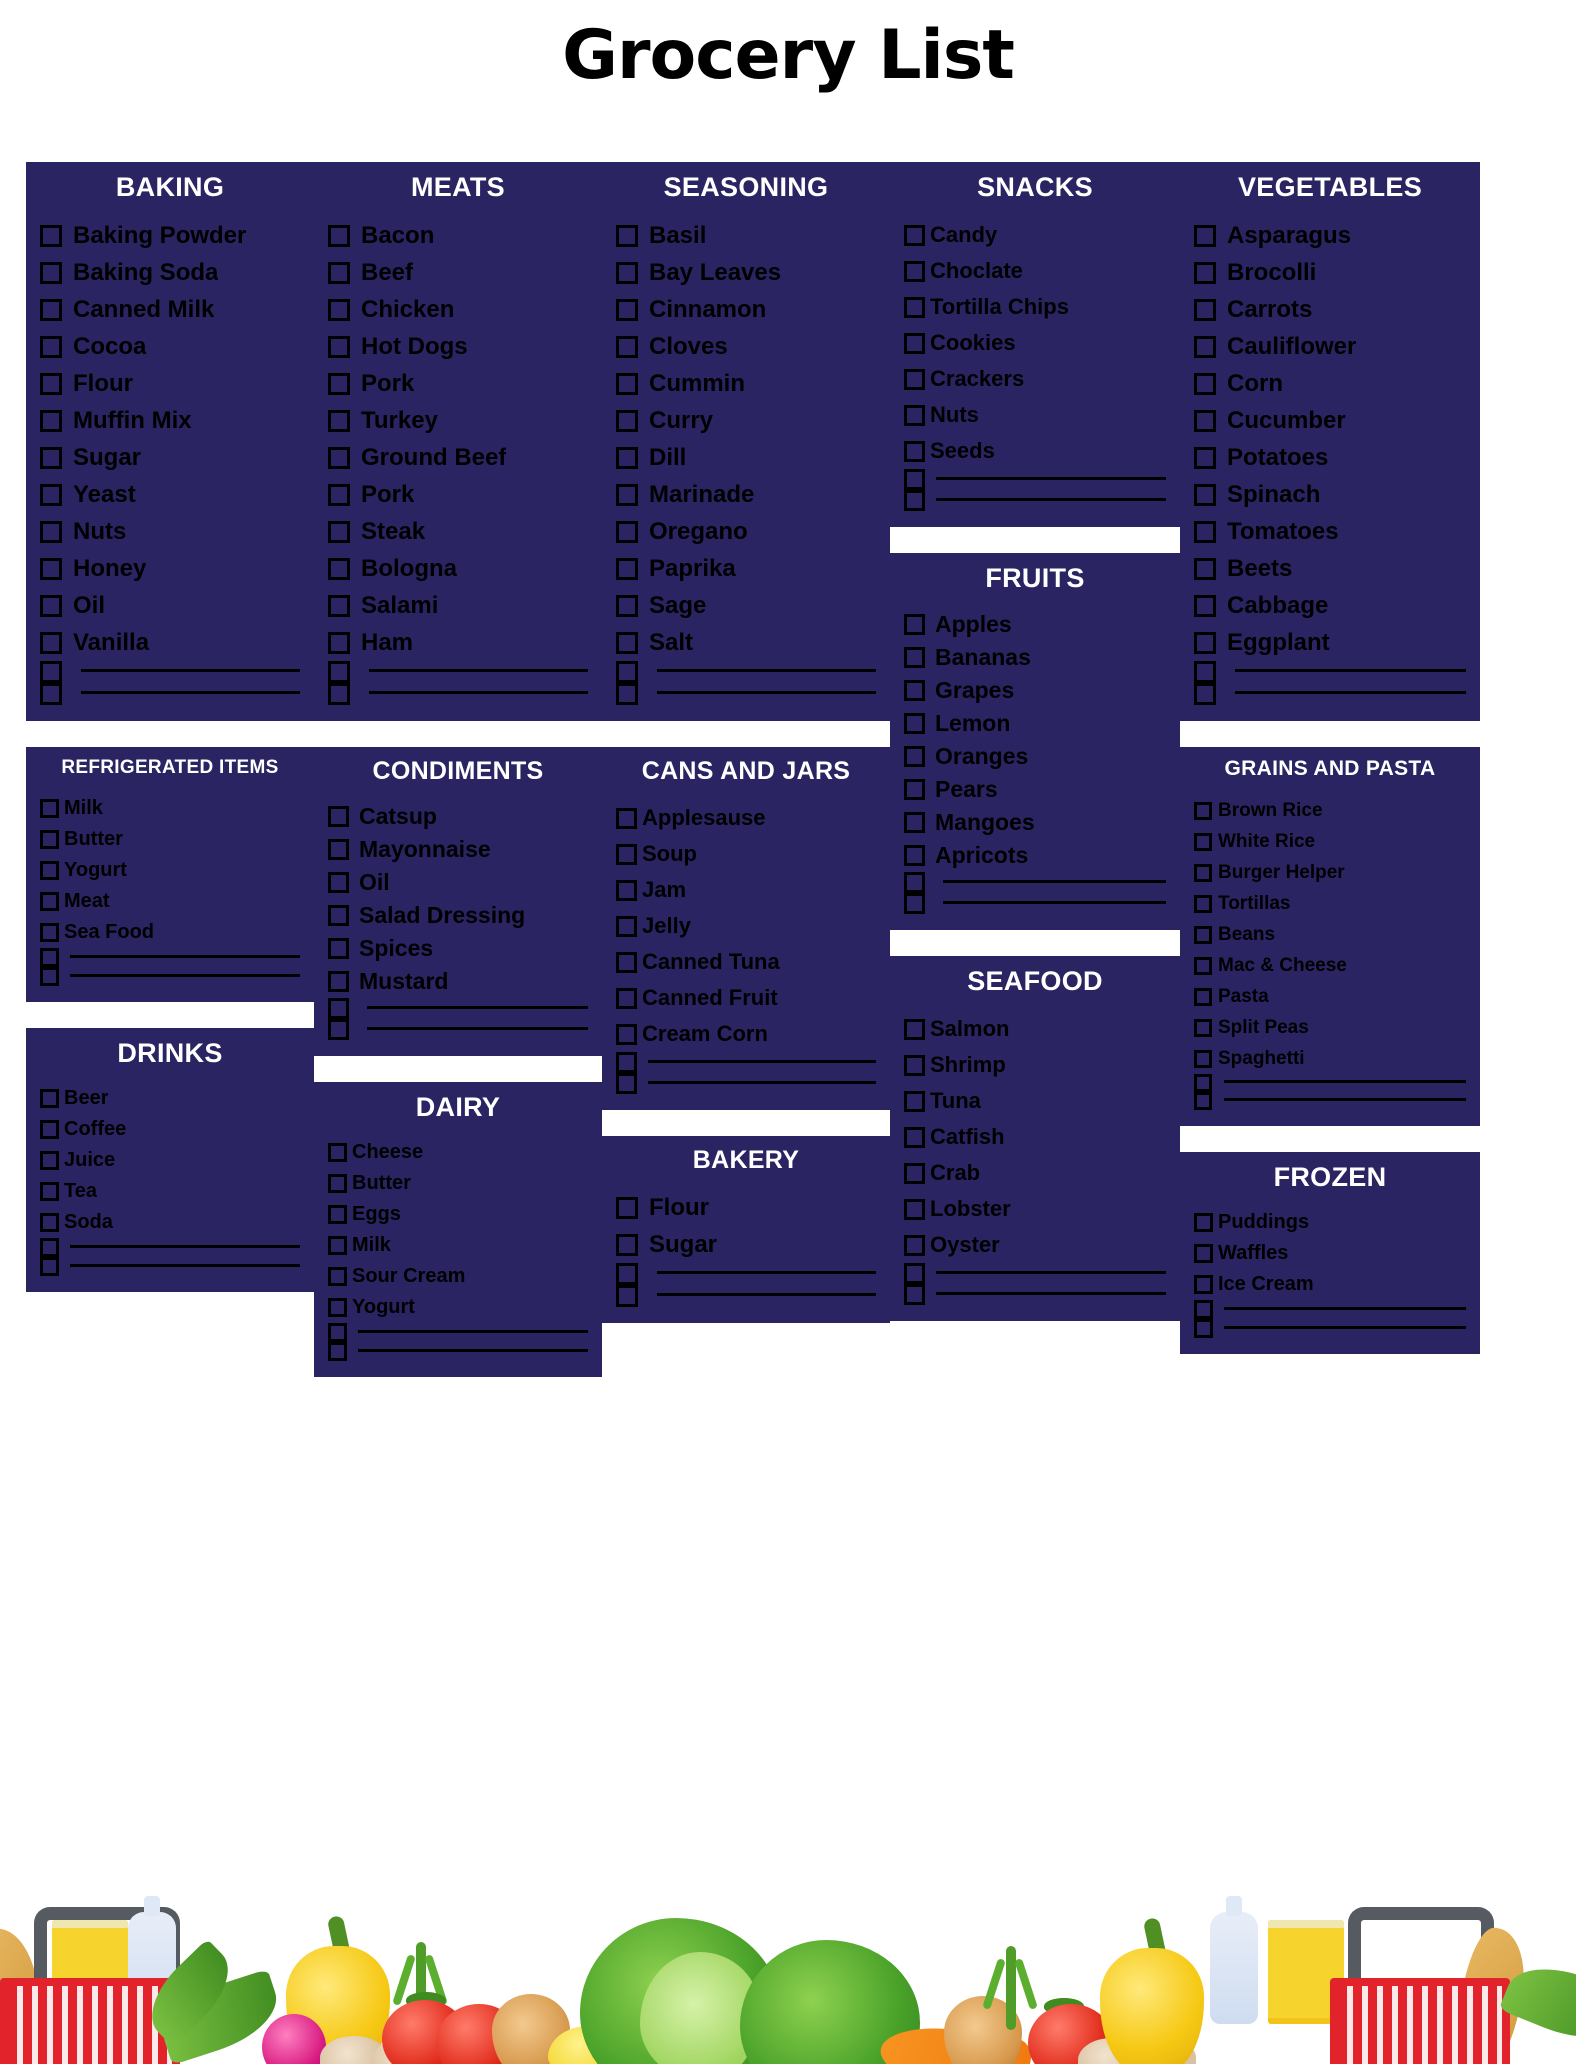 Image resolution: width=1576 pixels, height=2064 pixels. Describe the element at coordinates (337, 1183) in the screenshot. I see `checkbox-butter` at that location.